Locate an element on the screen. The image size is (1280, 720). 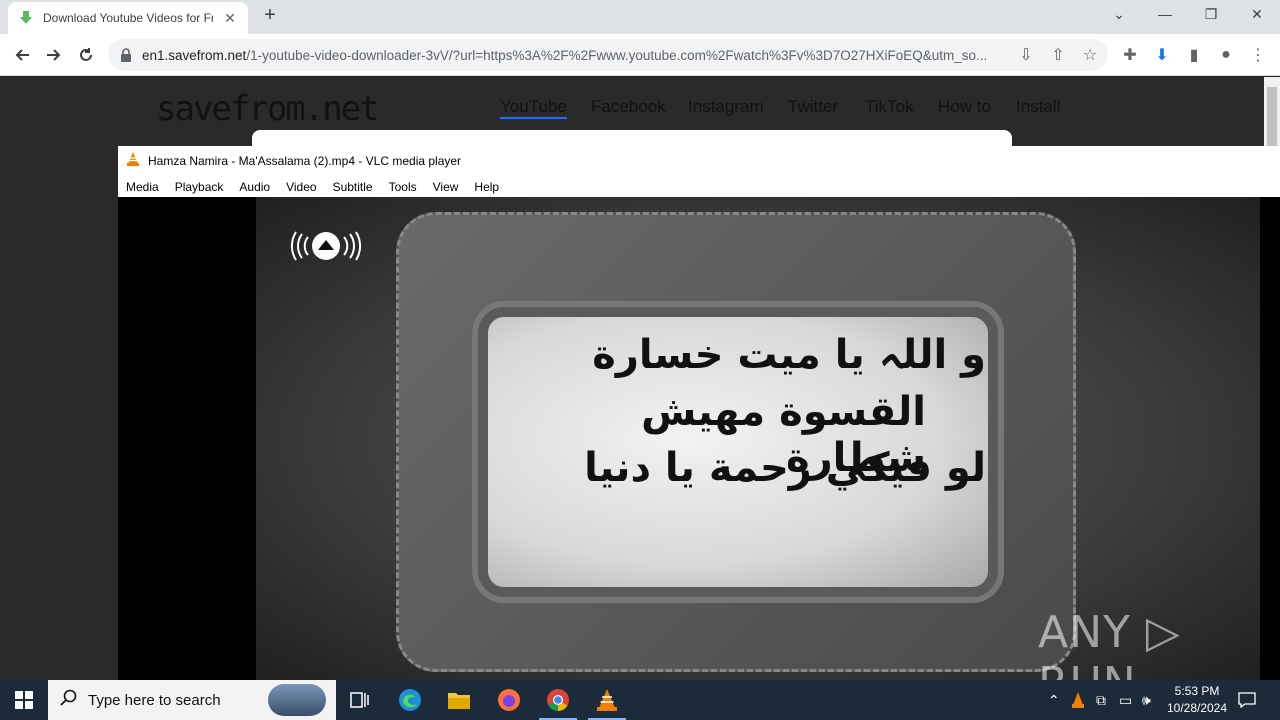
browser-tab: Download Youtube Videos for Free ✕ is located at coordinates (128, 18).